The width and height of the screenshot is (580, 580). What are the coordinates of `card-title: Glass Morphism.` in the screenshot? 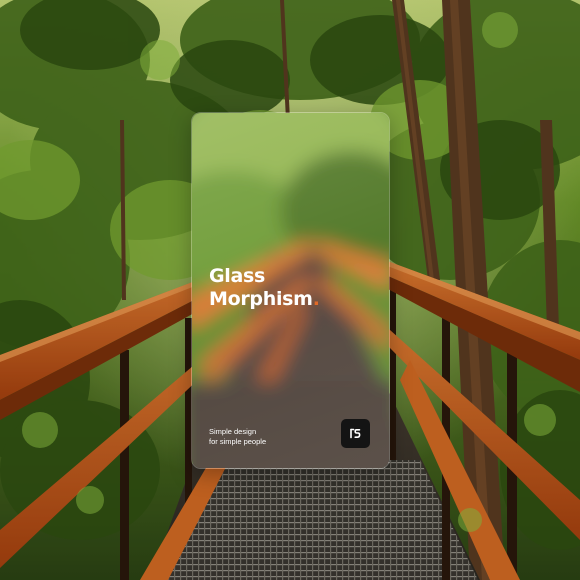 It's located at (264, 288).